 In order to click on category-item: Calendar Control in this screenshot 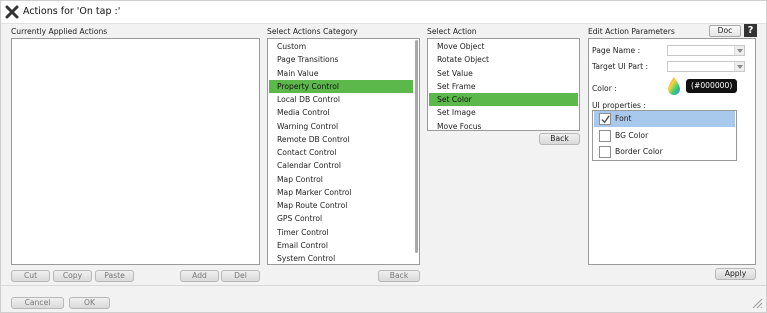, I will do `click(341, 165)`.